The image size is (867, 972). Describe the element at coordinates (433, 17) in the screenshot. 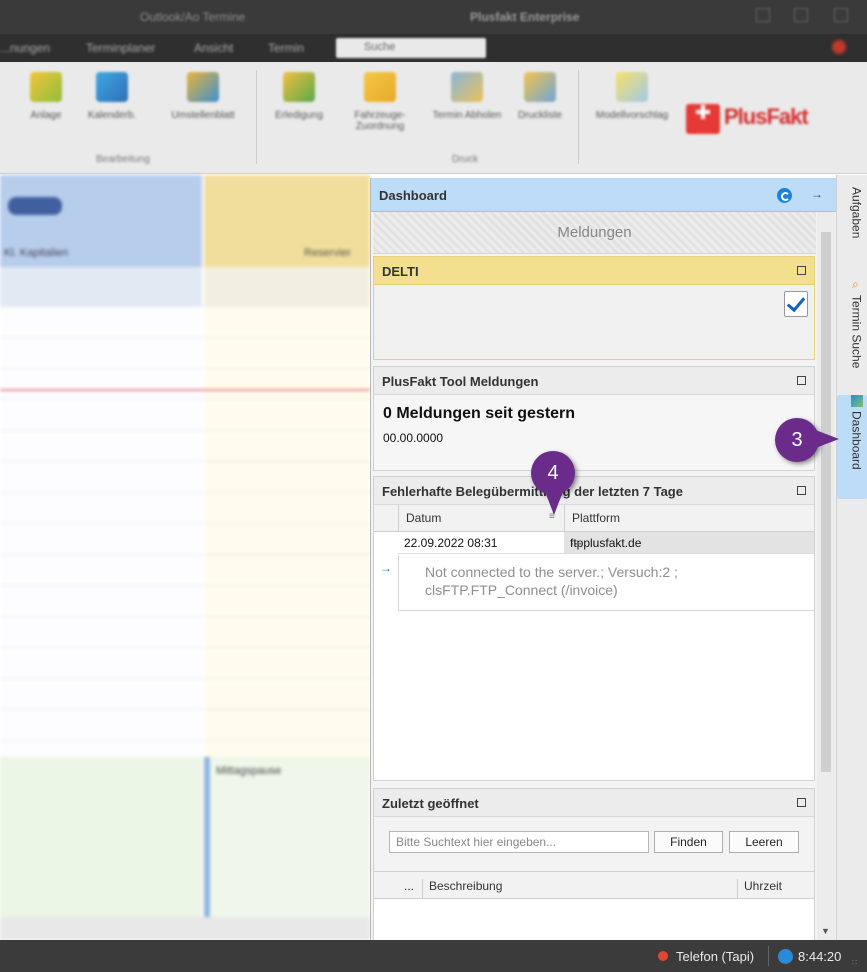

I see `title-bar: Outlook/Ao Termine Plusfakt Enterprise` at that location.